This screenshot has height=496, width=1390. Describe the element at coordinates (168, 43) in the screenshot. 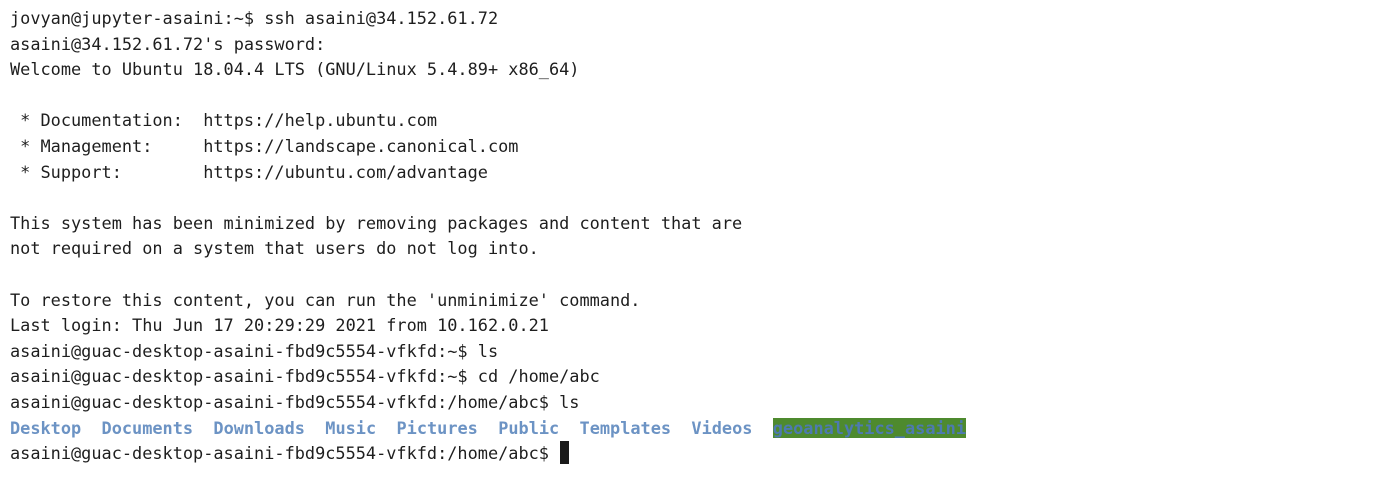

I see `terminal-line-password-prompt: asaini@34.152.61.72's password:` at that location.